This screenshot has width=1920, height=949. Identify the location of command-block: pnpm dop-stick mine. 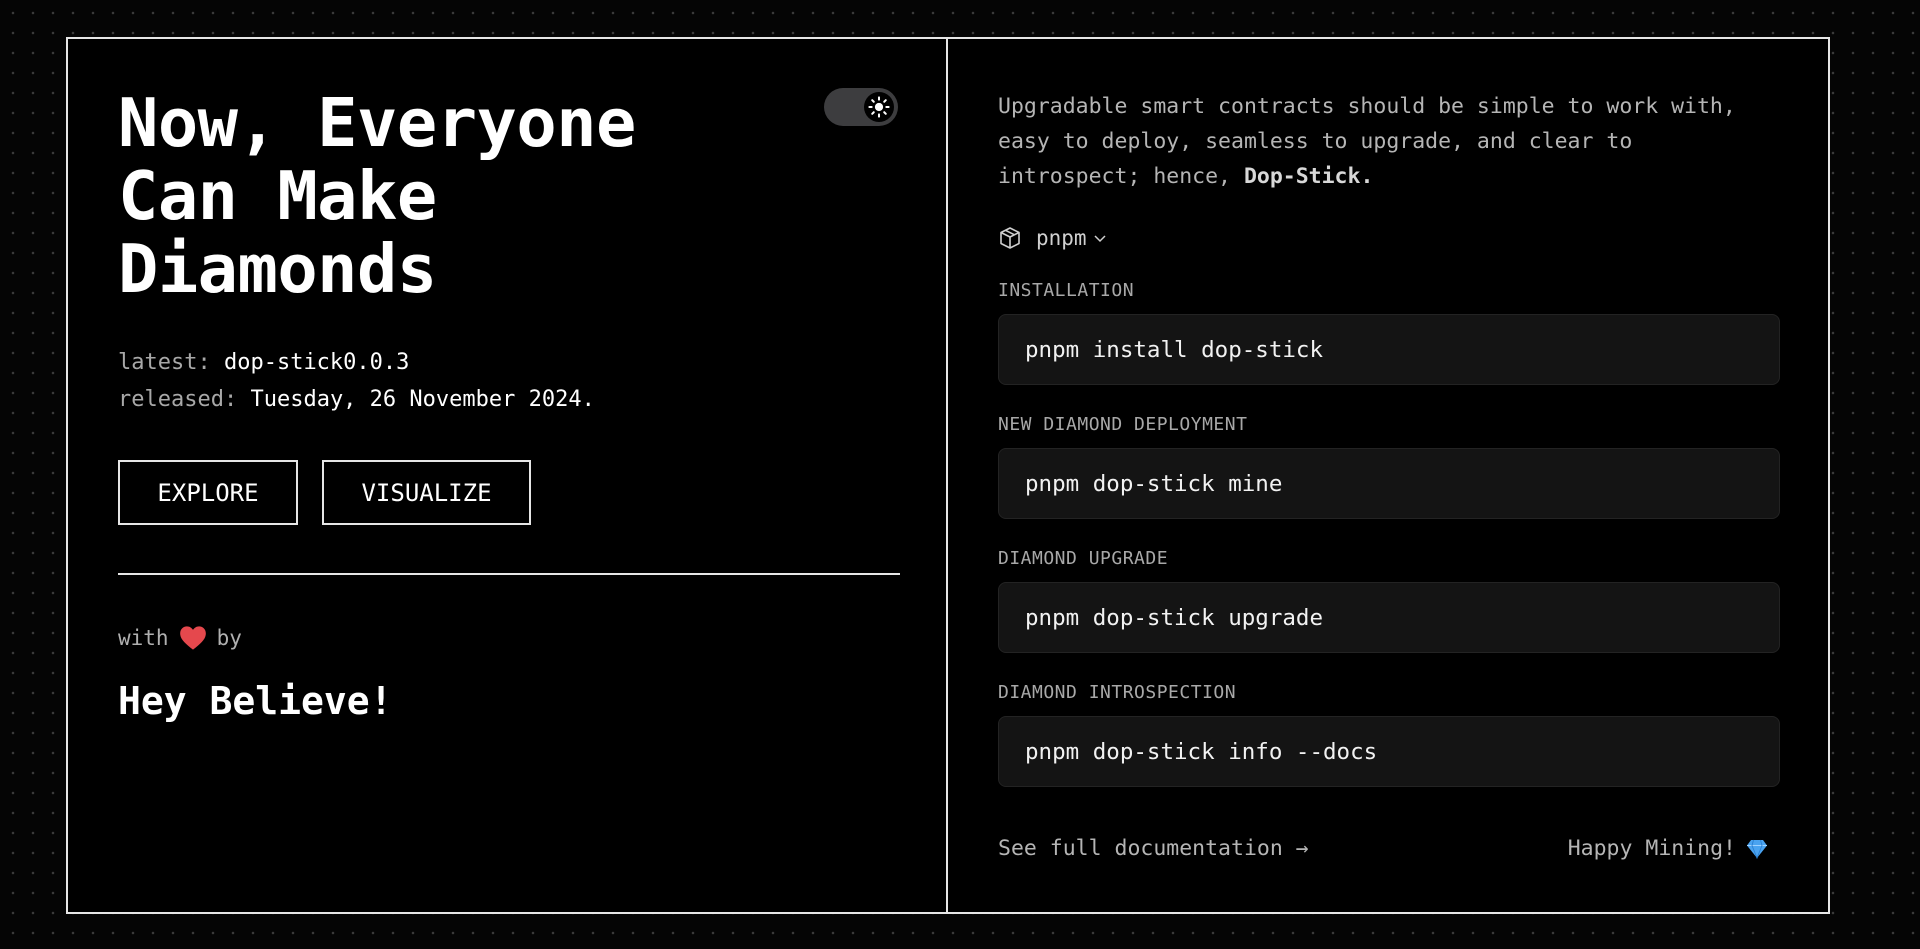
(1389, 483).